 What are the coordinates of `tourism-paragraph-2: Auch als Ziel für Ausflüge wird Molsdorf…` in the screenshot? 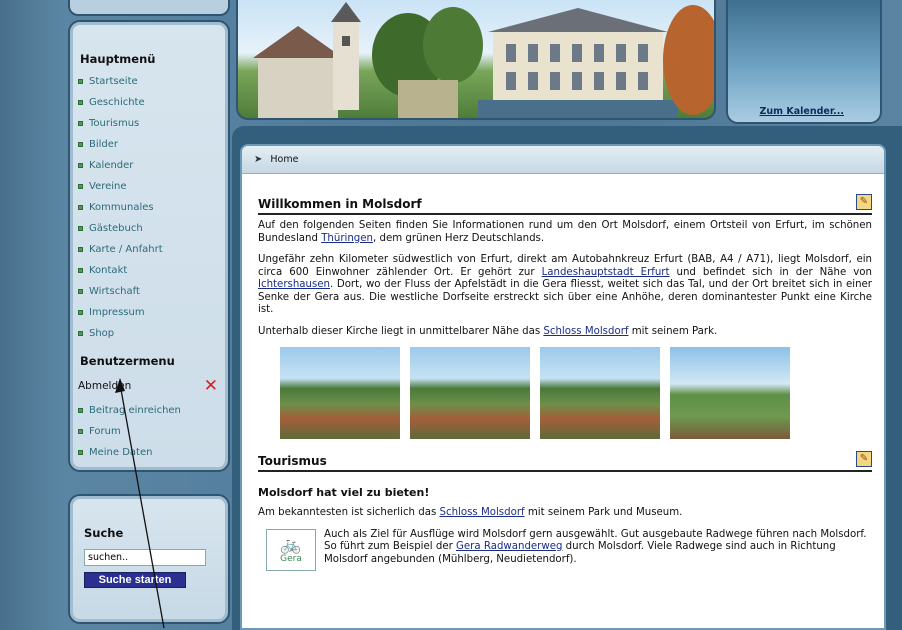 It's located at (598, 550).